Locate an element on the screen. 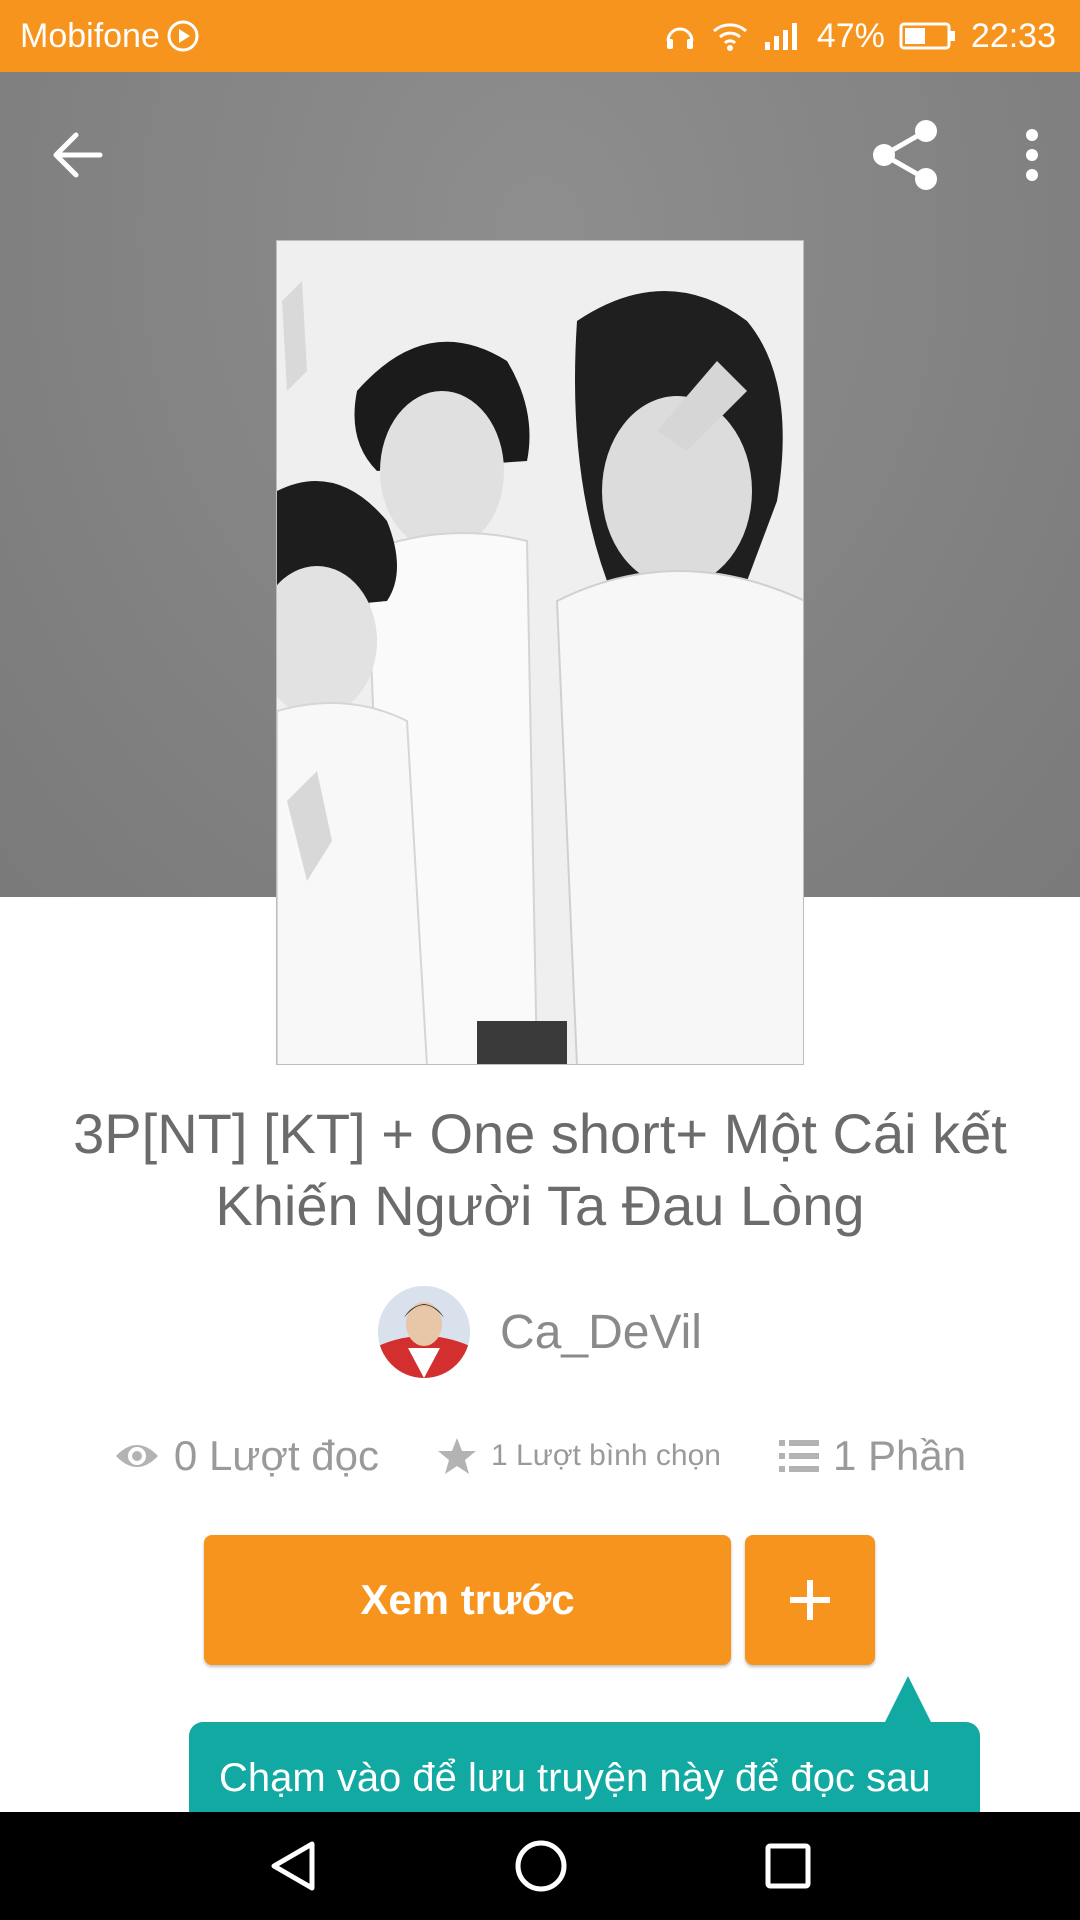 The width and height of the screenshot is (1080, 1920). share-icon is located at coordinates (906, 155).